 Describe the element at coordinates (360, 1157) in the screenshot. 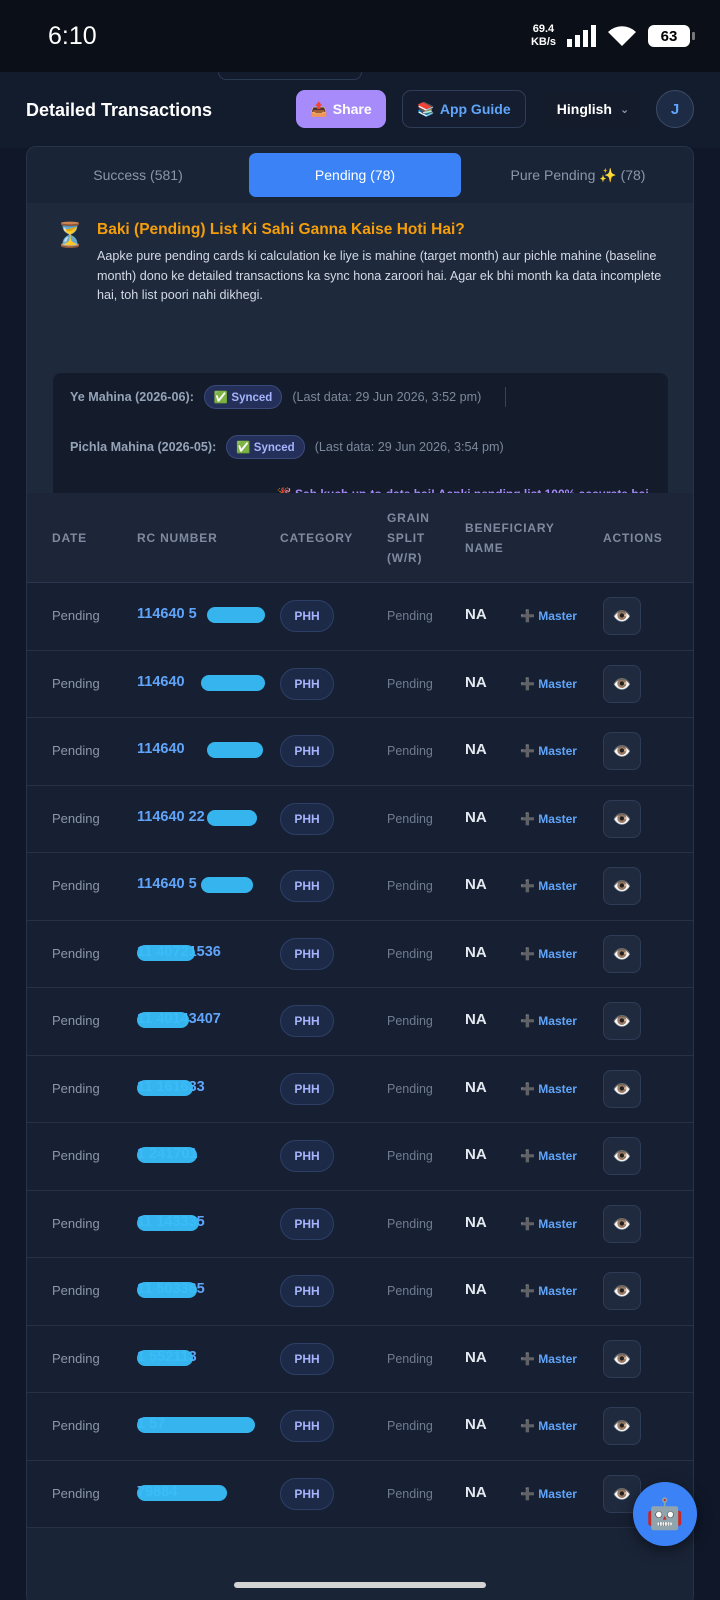

I see `table-row: Pending1 241701PHHPendingNA➕ Master👁️` at that location.